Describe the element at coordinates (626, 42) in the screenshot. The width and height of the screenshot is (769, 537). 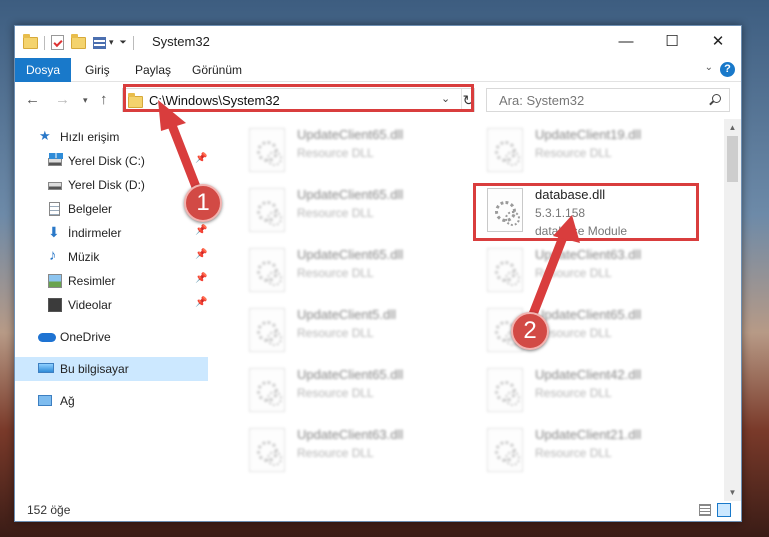
I see `minimize-button: —` at that location.